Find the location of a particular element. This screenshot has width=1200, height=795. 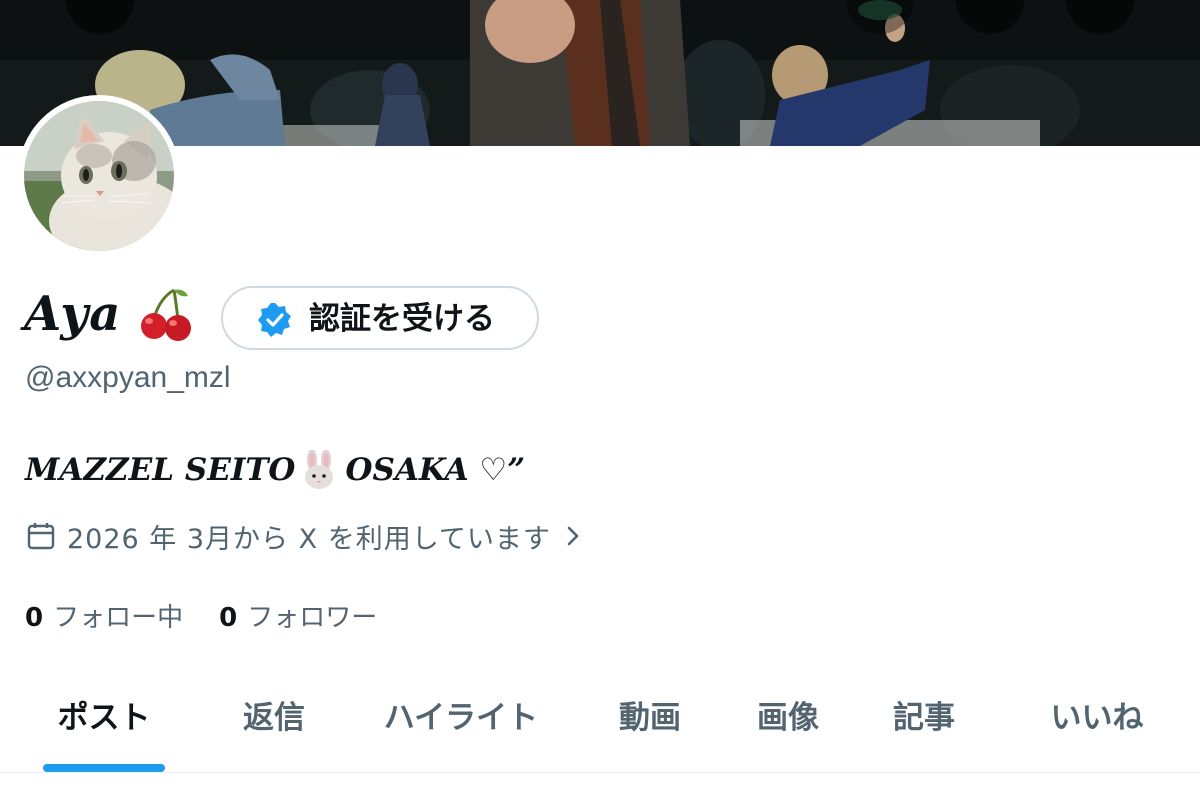

bio: MAZZEL SEITO OSAKA ♡” is located at coordinates (275, 470).